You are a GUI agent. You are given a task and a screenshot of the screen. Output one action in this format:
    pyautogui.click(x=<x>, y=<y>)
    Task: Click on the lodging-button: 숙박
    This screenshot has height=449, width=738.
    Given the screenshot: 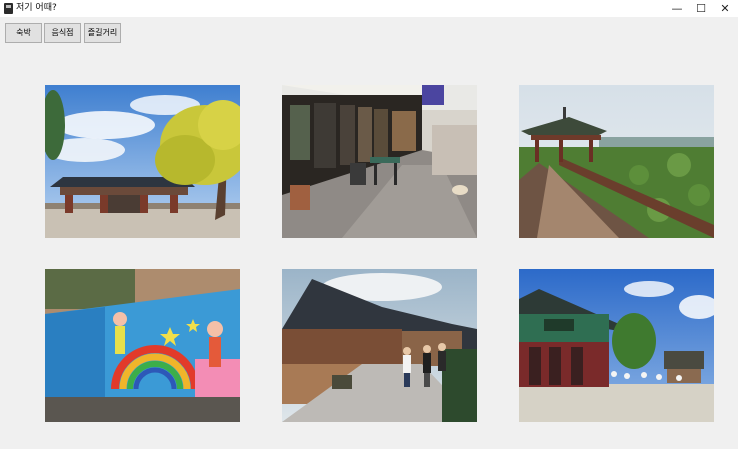 What is the action you would take?
    pyautogui.click(x=23, y=33)
    